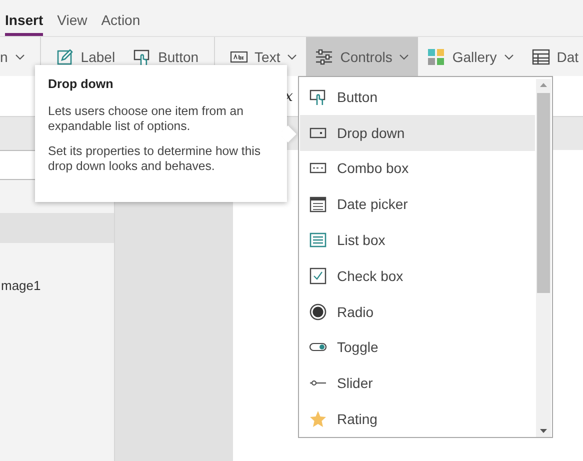 The width and height of the screenshot is (583, 461). What do you see at coordinates (543, 85) in the screenshot?
I see `scroll-up-icon` at bounding box center [543, 85].